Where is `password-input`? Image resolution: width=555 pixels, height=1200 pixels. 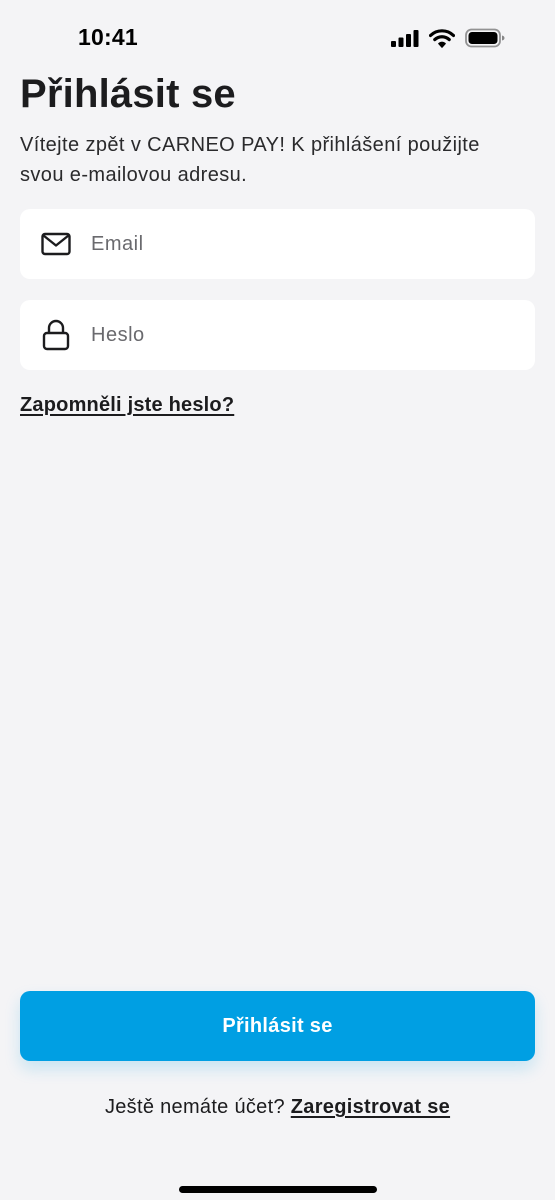
password-input is located at coordinates (306, 335).